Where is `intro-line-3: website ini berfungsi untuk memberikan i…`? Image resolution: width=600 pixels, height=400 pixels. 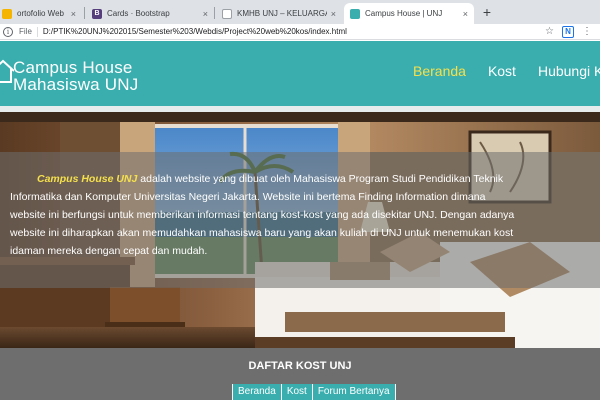
intro-line-3: website ini berfungsi untuk memberikan i… is located at coordinates (262, 215).